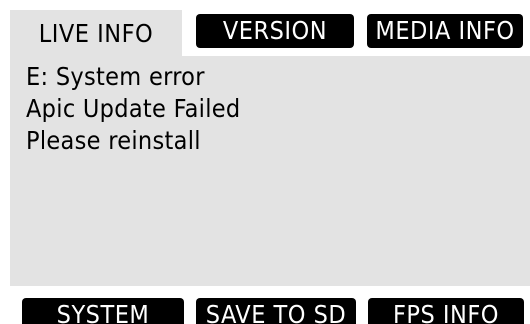  What do you see at coordinates (275, 31) in the screenshot?
I see `tab-version: VERSION` at bounding box center [275, 31].